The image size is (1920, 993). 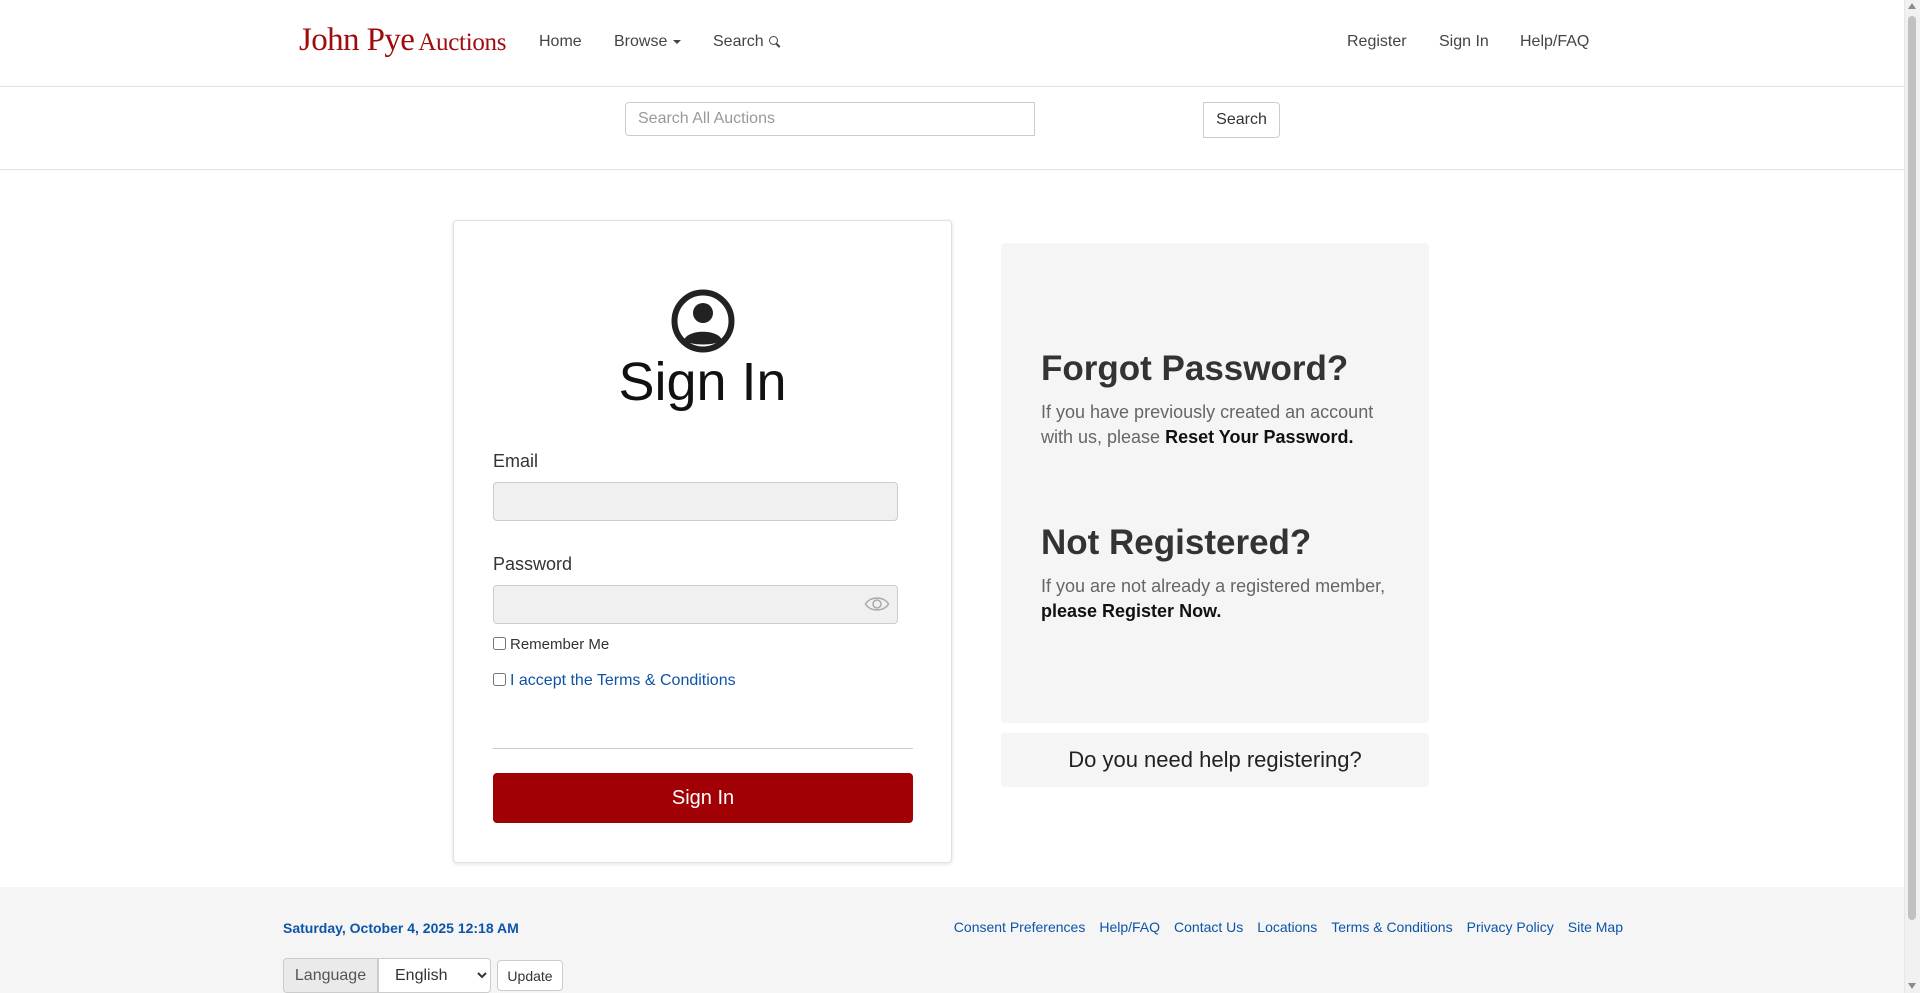 What do you see at coordinates (738, 41) in the screenshot?
I see `nav-search-label: Search` at bounding box center [738, 41].